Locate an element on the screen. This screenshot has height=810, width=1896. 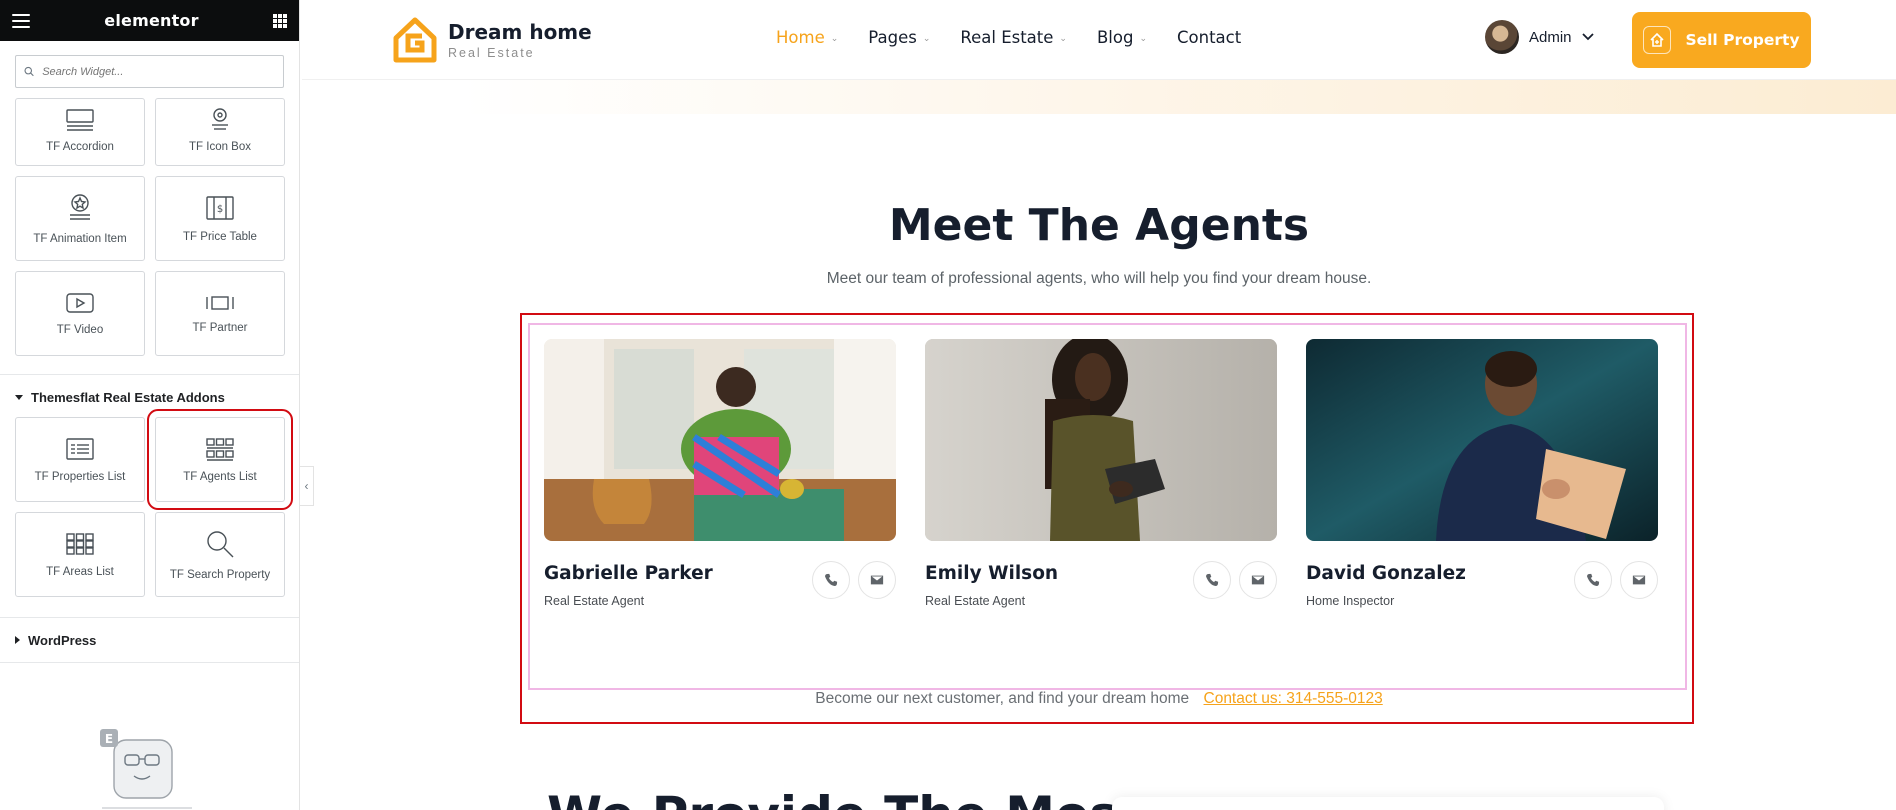
price-table-icon: $ is located at coordinates (220, 207).